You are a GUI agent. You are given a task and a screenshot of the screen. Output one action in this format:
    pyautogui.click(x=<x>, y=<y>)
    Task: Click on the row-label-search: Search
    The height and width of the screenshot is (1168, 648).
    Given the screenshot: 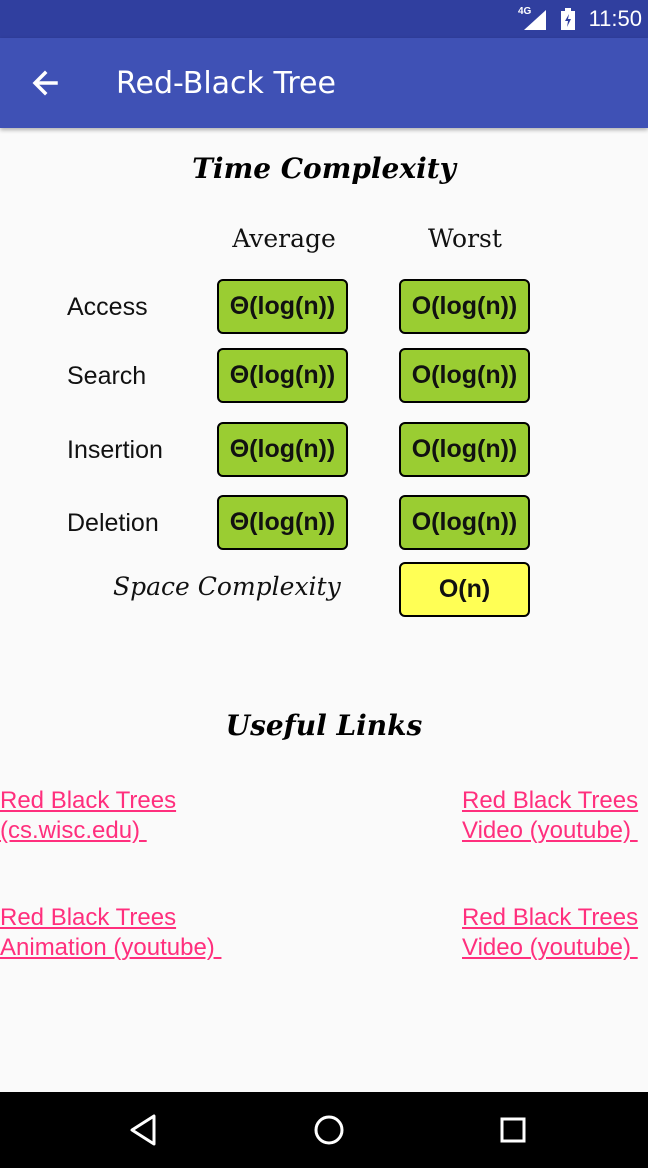 What is the action you would take?
    pyautogui.click(x=107, y=376)
    